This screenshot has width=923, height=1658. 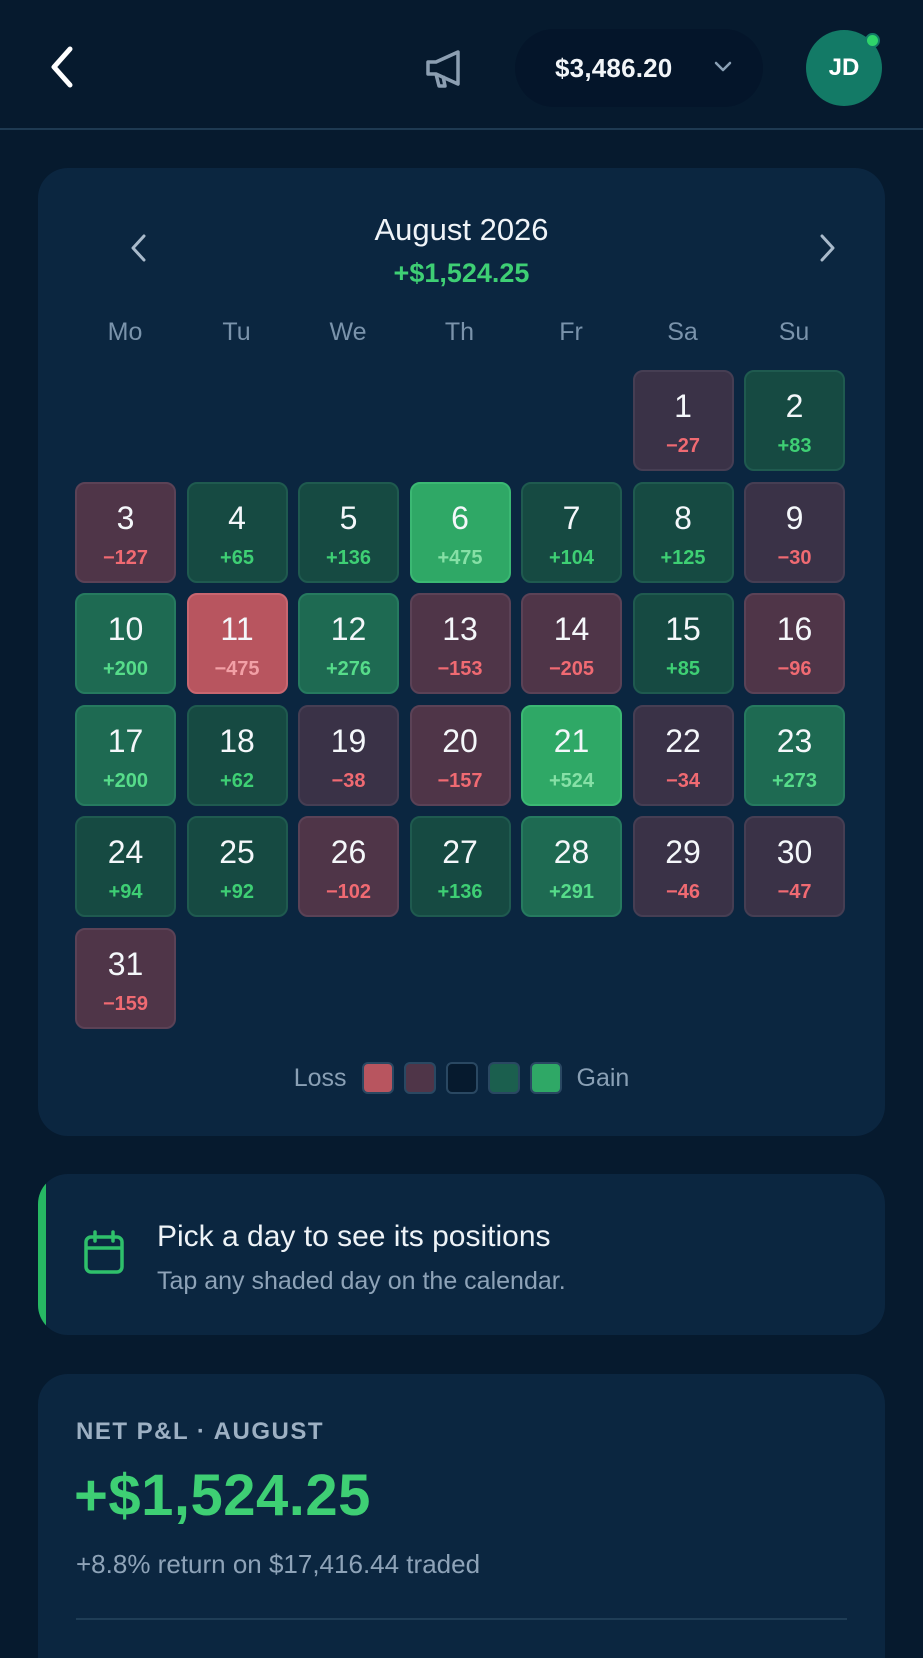 What do you see at coordinates (794, 532) in the screenshot?
I see `calendar-day-cell: 9 −30` at bounding box center [794, 532].